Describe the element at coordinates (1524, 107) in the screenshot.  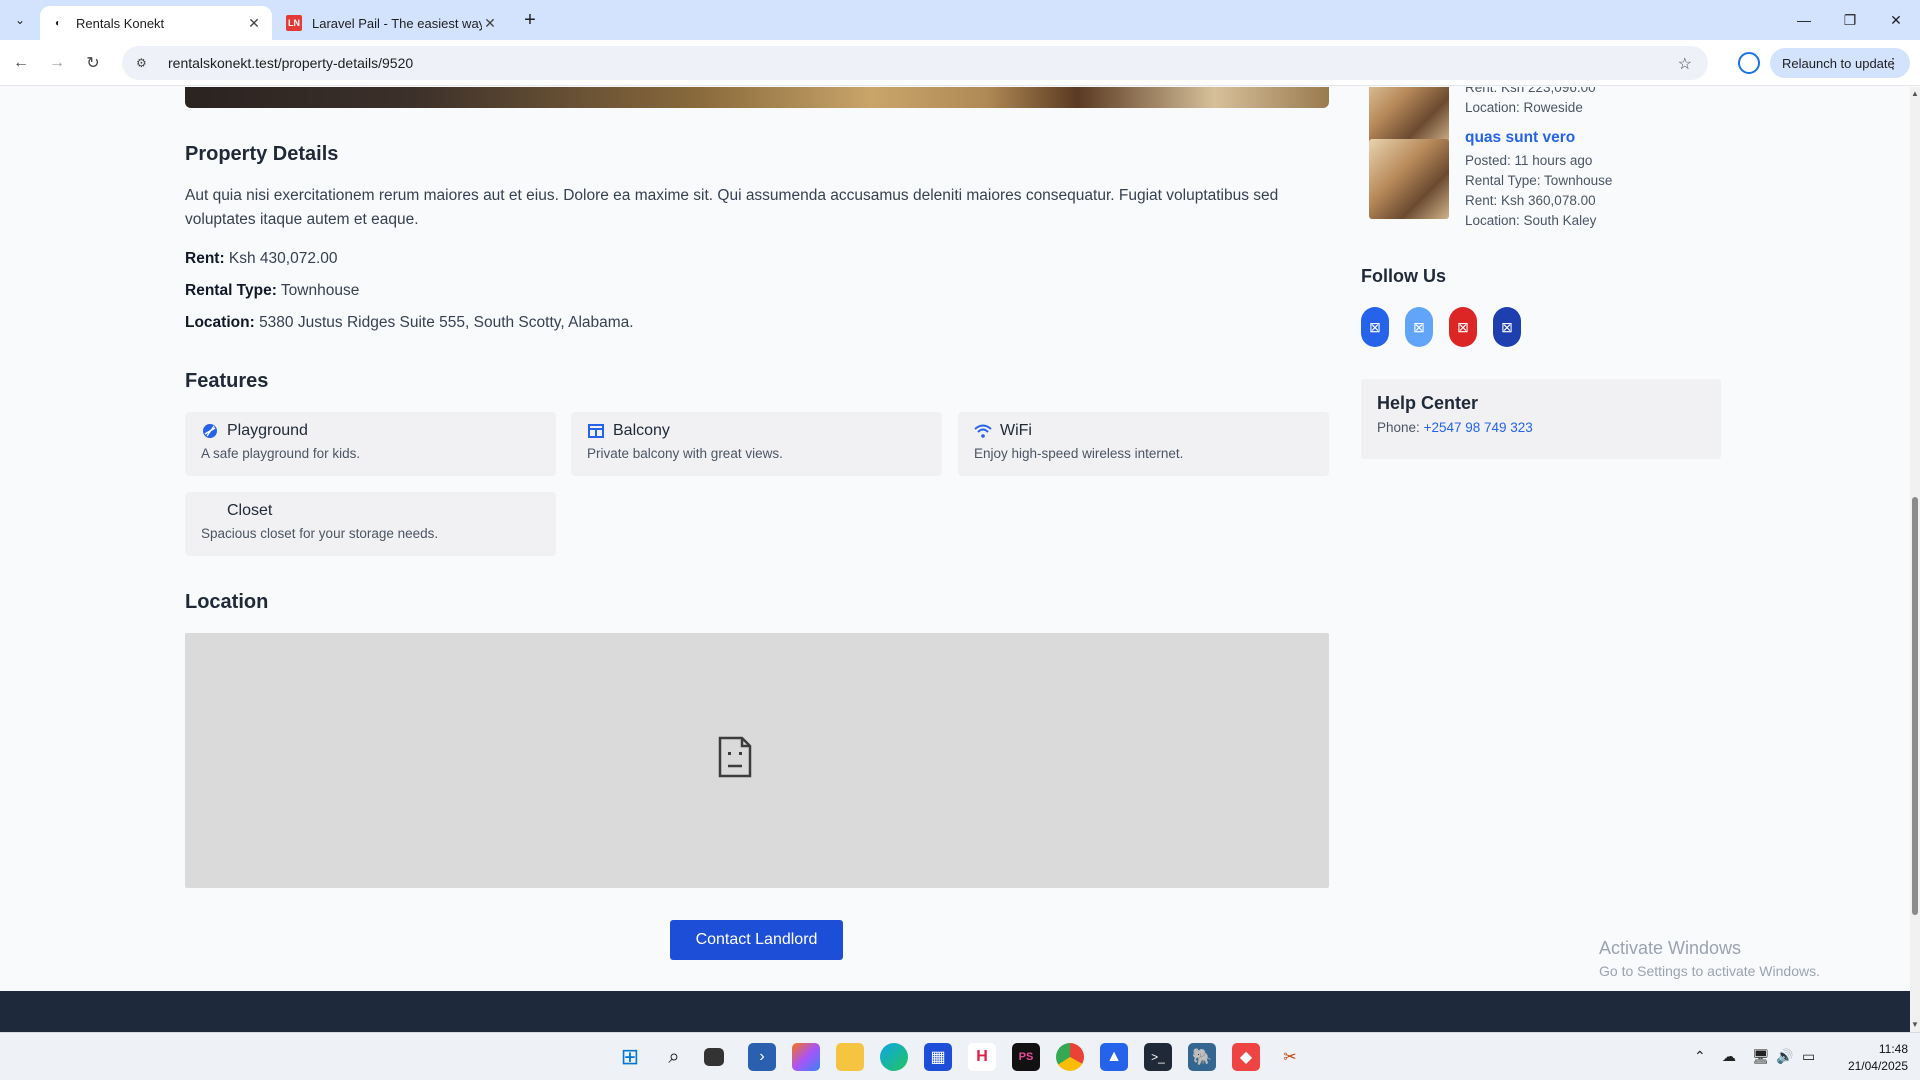
I see `listing-location: Location: Roweside` at that location.